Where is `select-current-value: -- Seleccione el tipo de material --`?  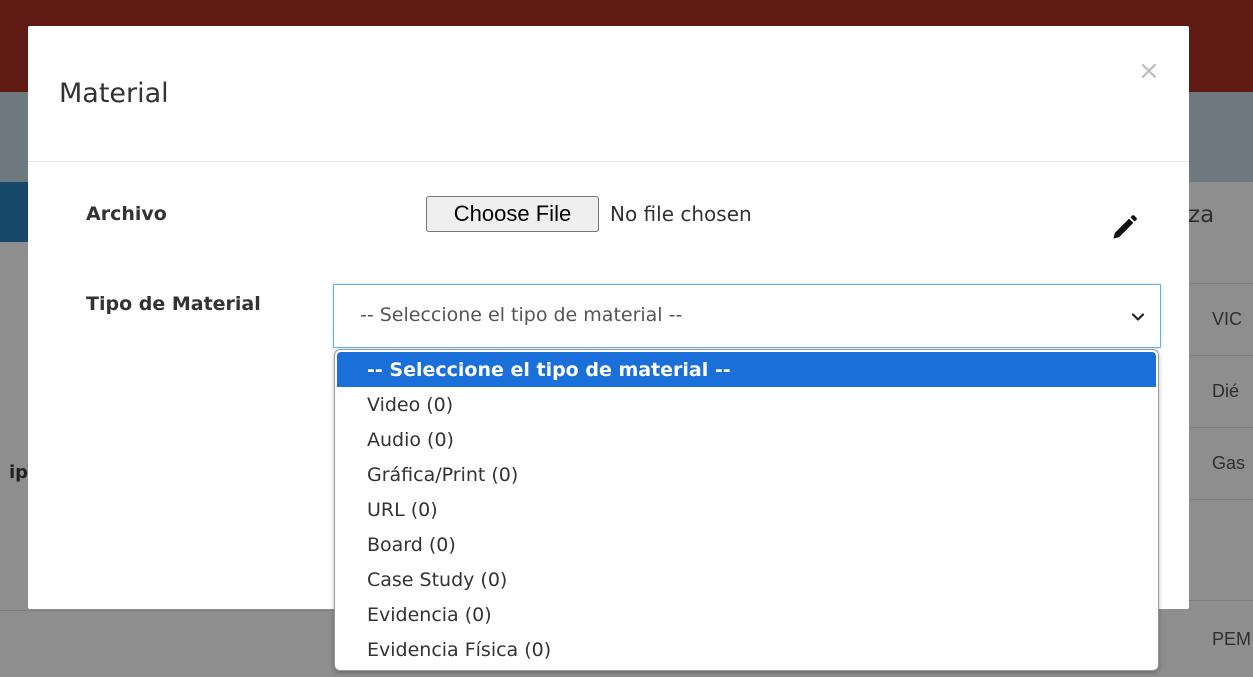
select-current-value: -- Seleccione el tipo de material -- is located at coordinates (521, 315).